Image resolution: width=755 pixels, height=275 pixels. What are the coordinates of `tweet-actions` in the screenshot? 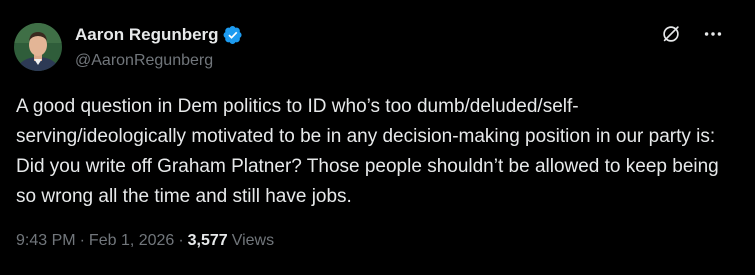 It's located at (692, 34).